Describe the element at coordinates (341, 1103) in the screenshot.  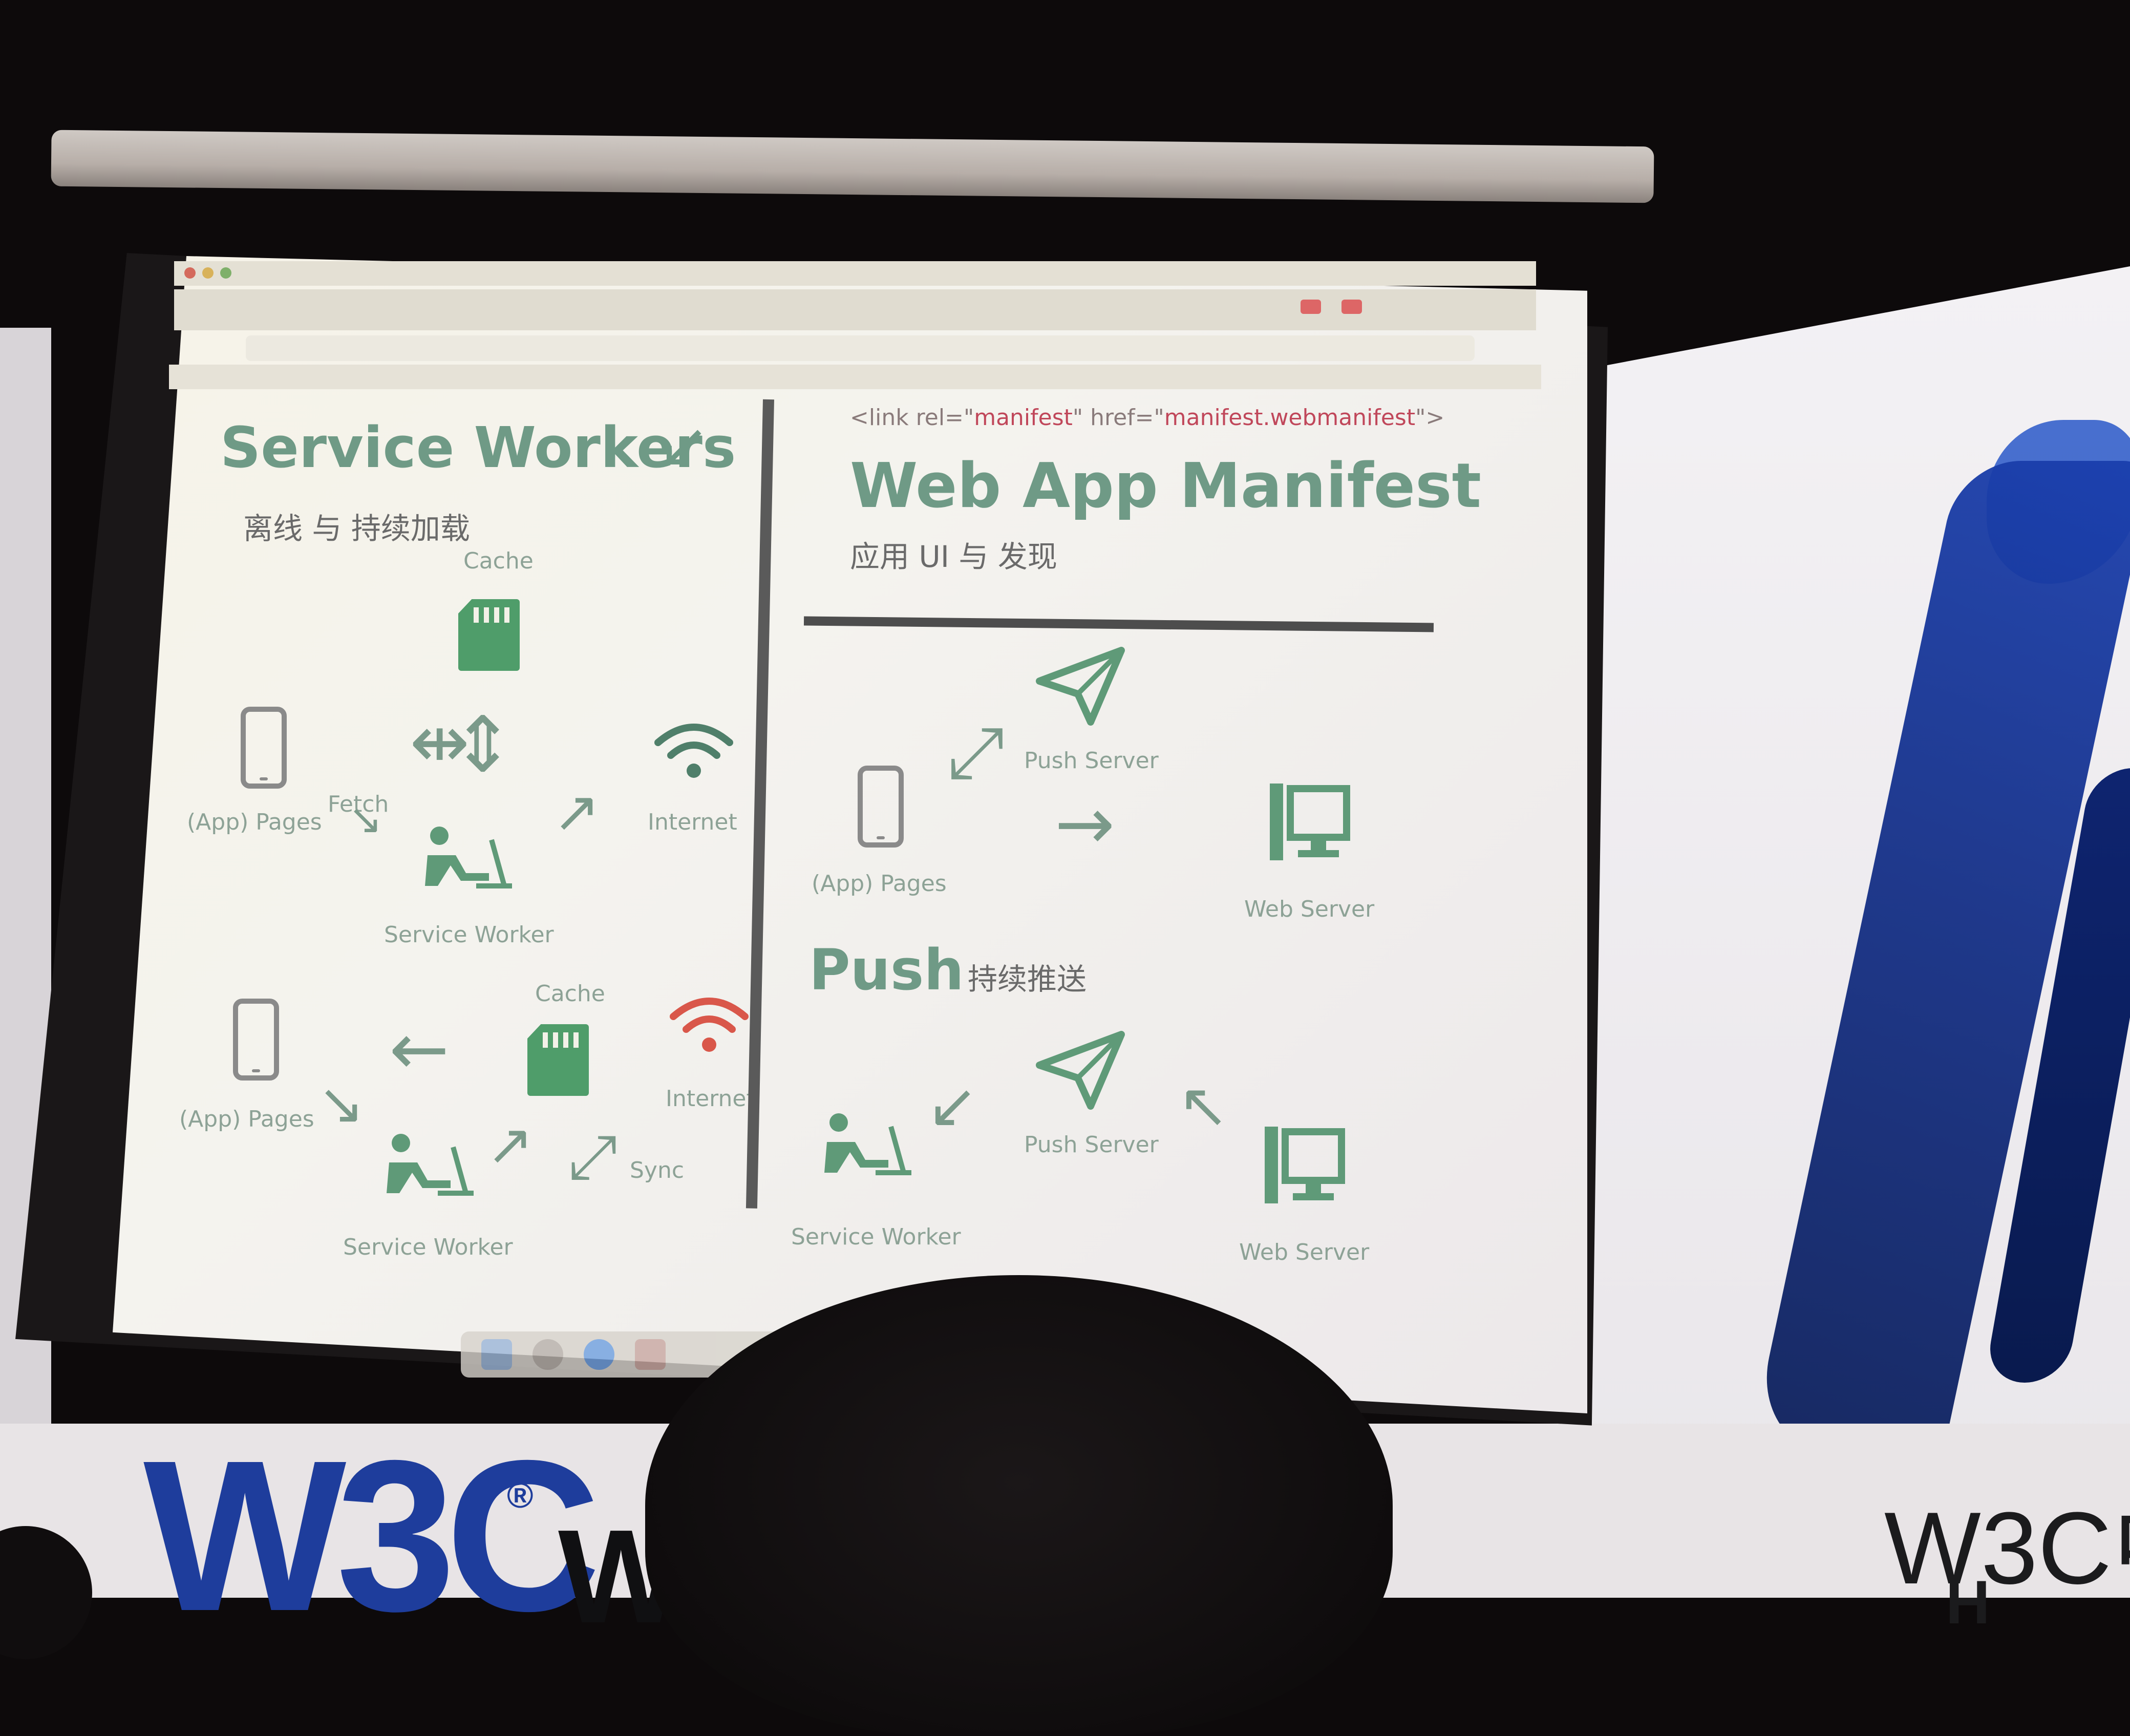
I see `arrow-down-right-icon-2: ↘` at that location.